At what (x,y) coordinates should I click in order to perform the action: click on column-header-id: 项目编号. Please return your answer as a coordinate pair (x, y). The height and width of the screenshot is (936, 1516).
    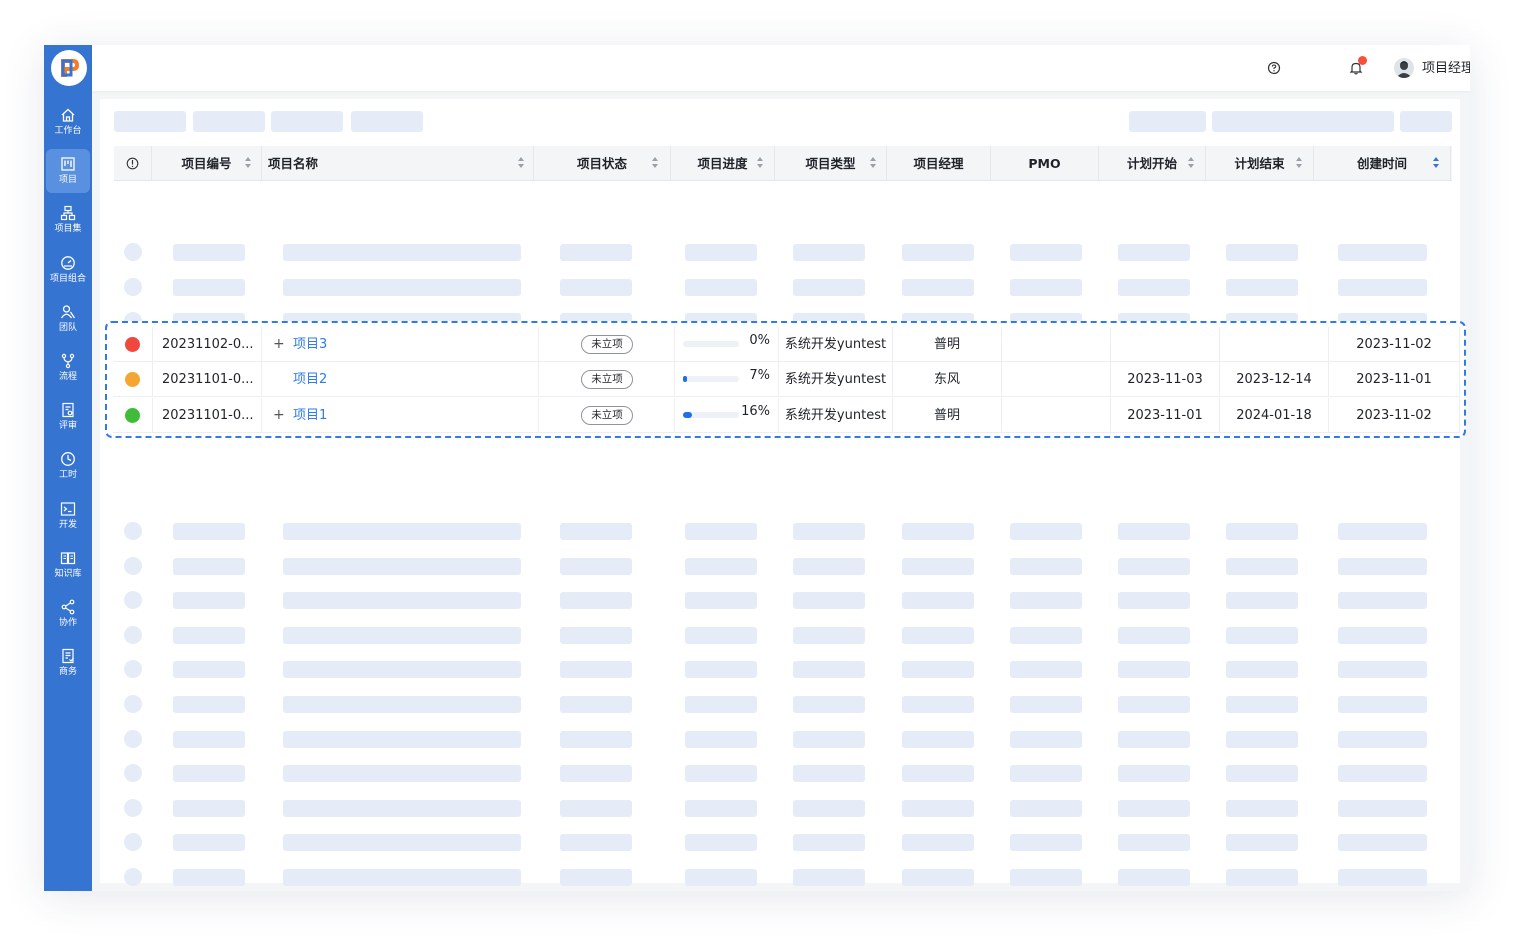
    Looking at the image, I should click on (207, 163).